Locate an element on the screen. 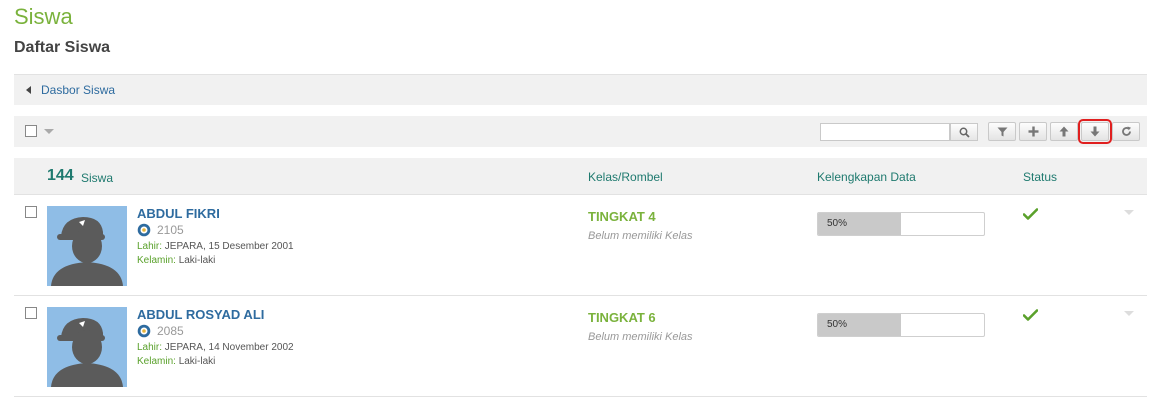  search-button is located at coordinates (964, 132).